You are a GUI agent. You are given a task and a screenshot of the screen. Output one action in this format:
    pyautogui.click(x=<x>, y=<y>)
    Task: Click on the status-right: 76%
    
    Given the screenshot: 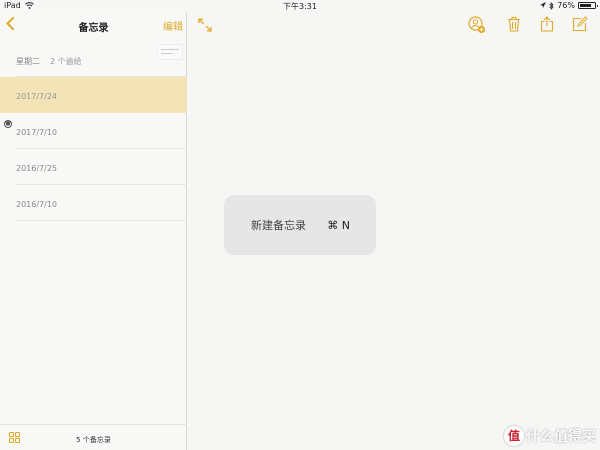 What is the action you would take?
    pyautogui.click(x=569, y=5)
    